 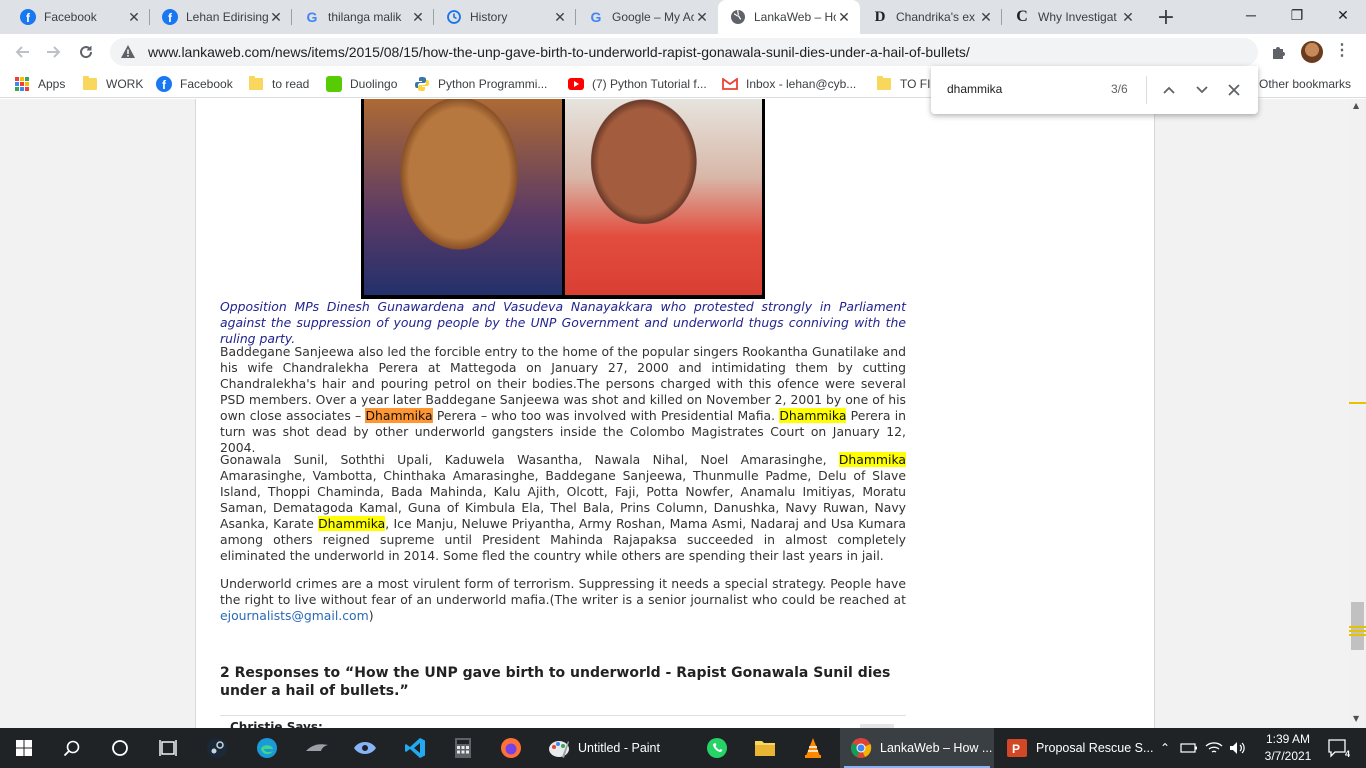 I want to click on extensions-puzzle-icon, so click(x=1279, y=52).